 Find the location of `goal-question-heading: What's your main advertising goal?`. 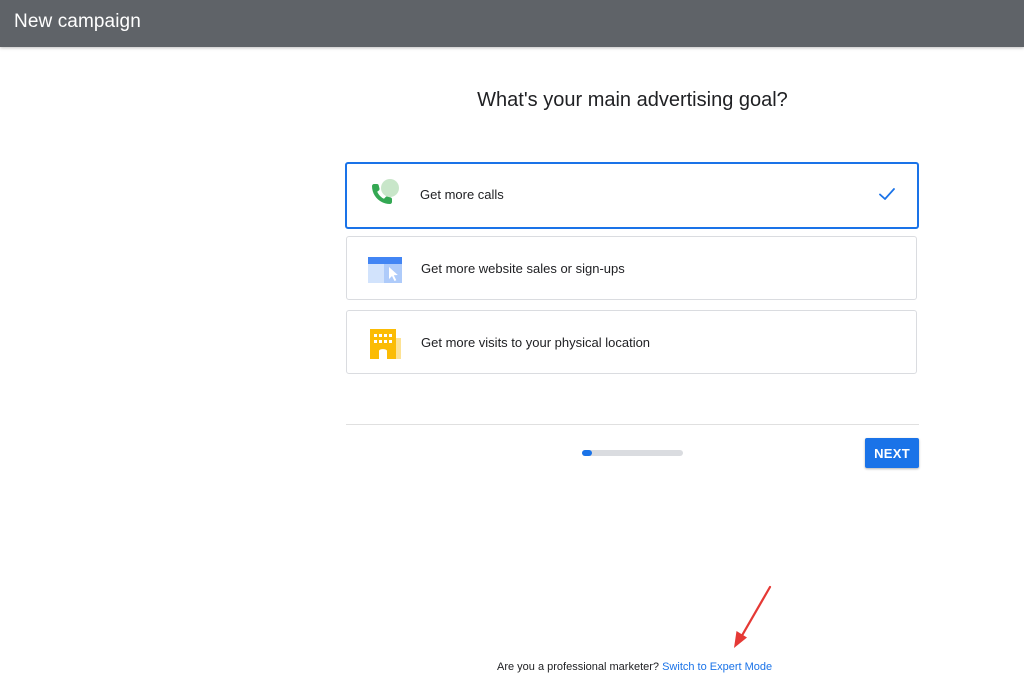

goal-question-heading: What's your main advertising goal? is located at coordinates (632, 100).